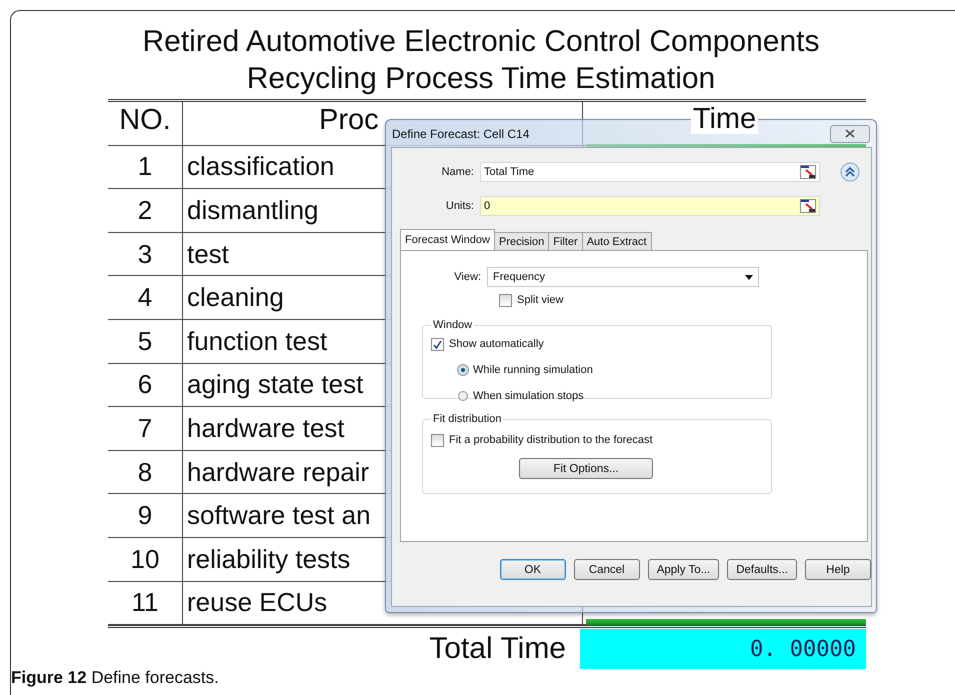 This screenshot has height=695, width=955. I want to click on figure-caption: Figure 12 Define forecasts., so click(115, 678).